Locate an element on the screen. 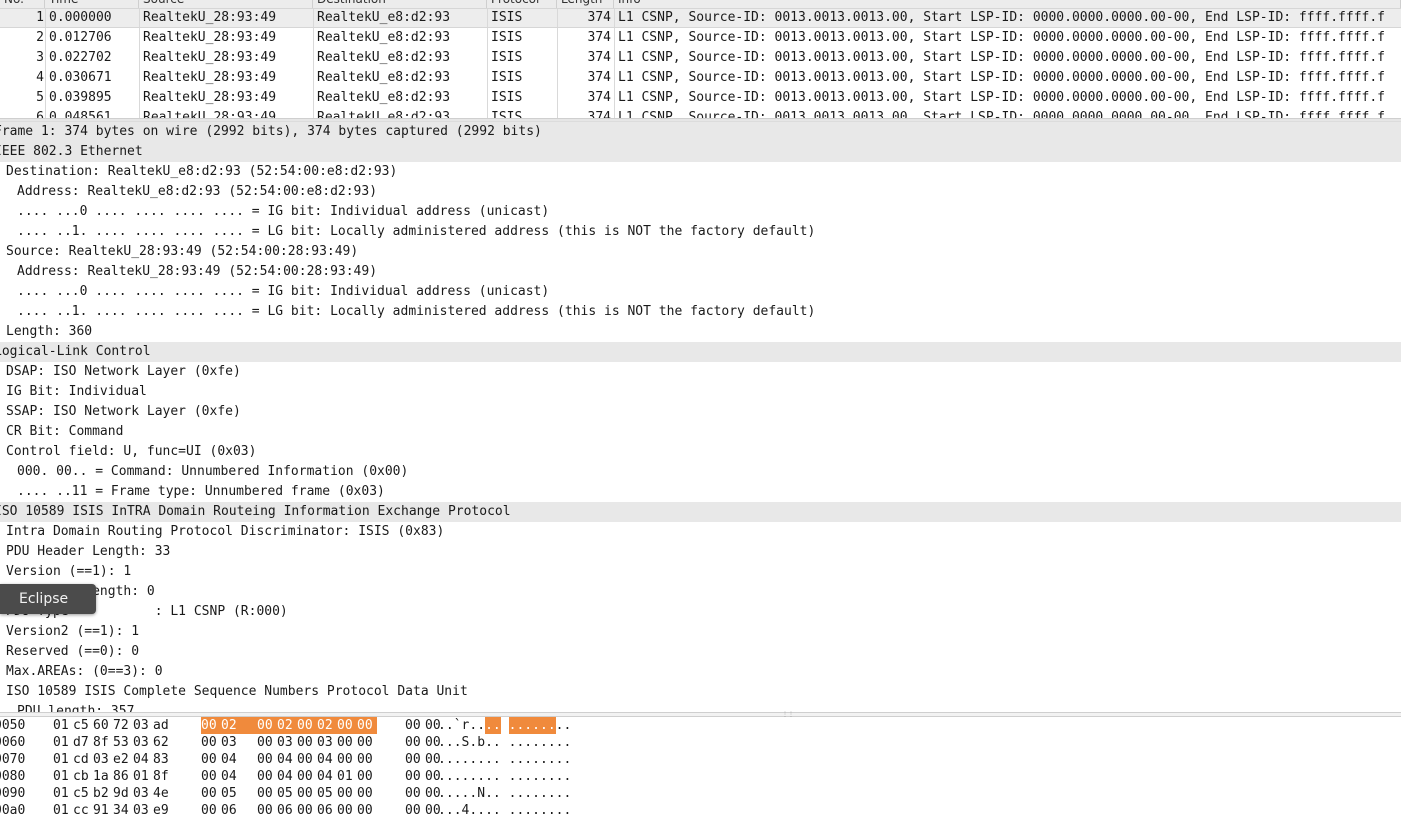 This screenshot has height=817, width=1401. tree-section-header: IEEE 802.3 Ethernet is located at coordinates (700, 152).